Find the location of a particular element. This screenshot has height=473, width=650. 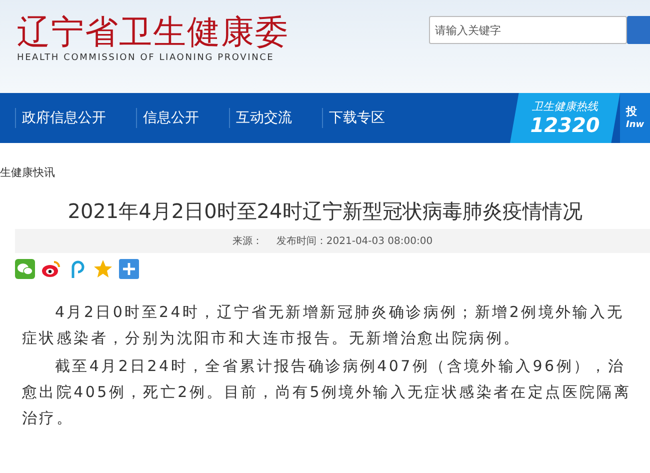

search-field: 请输入关键字 is located at coordinates (528, 30).